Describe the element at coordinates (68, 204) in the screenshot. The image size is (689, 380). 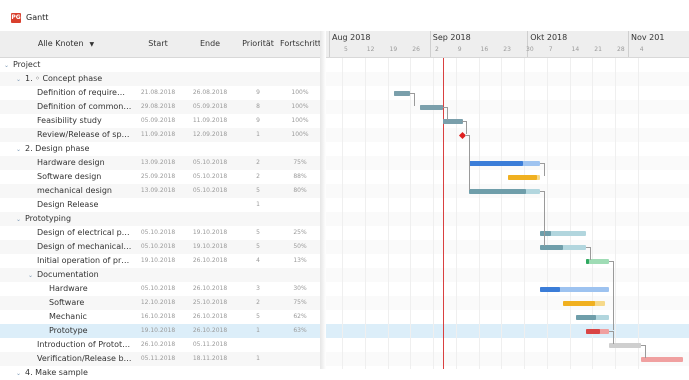
I see `task-name-label: Design Release` at that location.